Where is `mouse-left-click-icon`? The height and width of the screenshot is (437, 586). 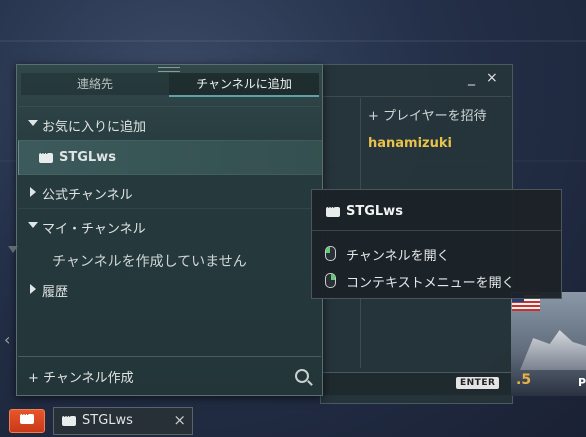 mouse-left-click-icon is located at coordinates (330, 253).